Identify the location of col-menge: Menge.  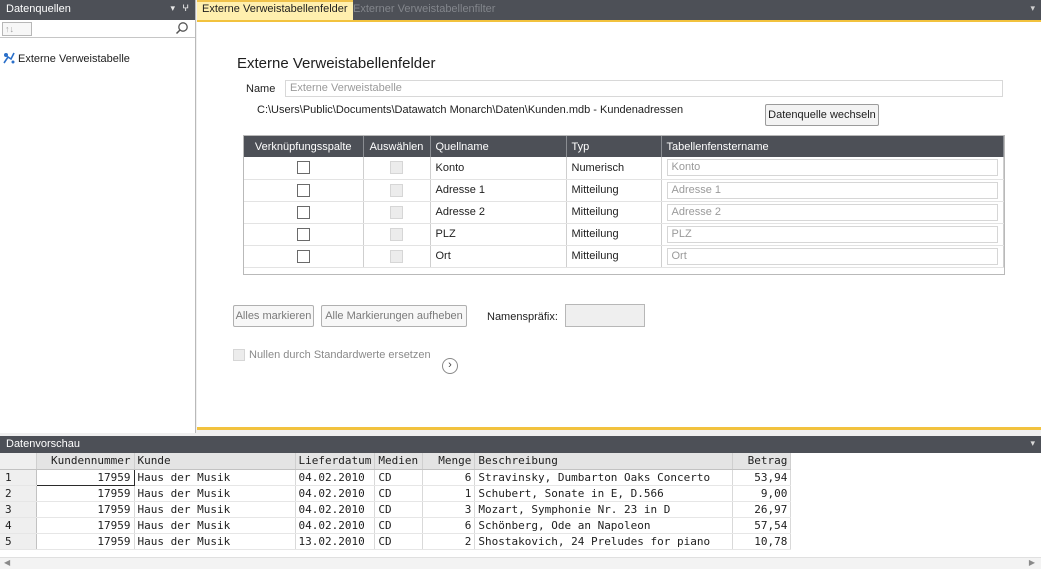
(449, 461).